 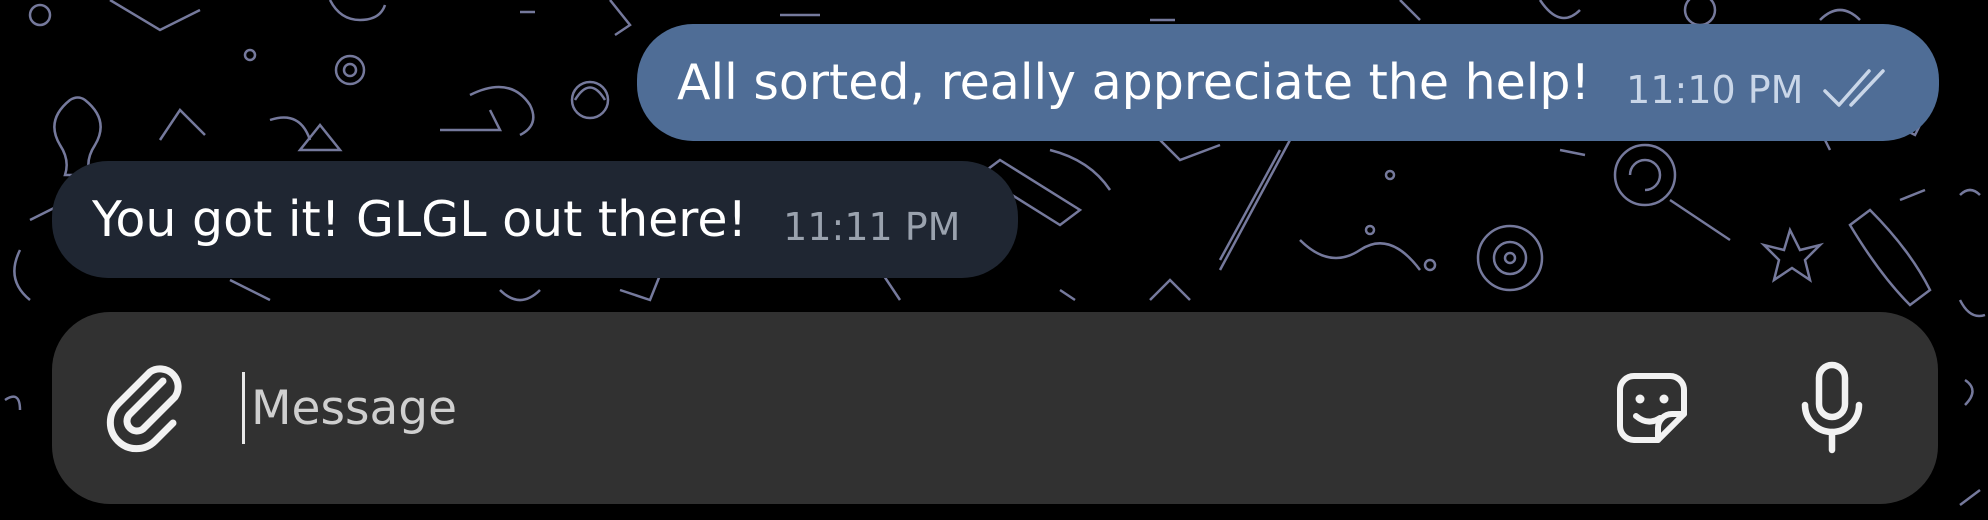 I want to click on microphone-icon, so click(x=1832, y=407).